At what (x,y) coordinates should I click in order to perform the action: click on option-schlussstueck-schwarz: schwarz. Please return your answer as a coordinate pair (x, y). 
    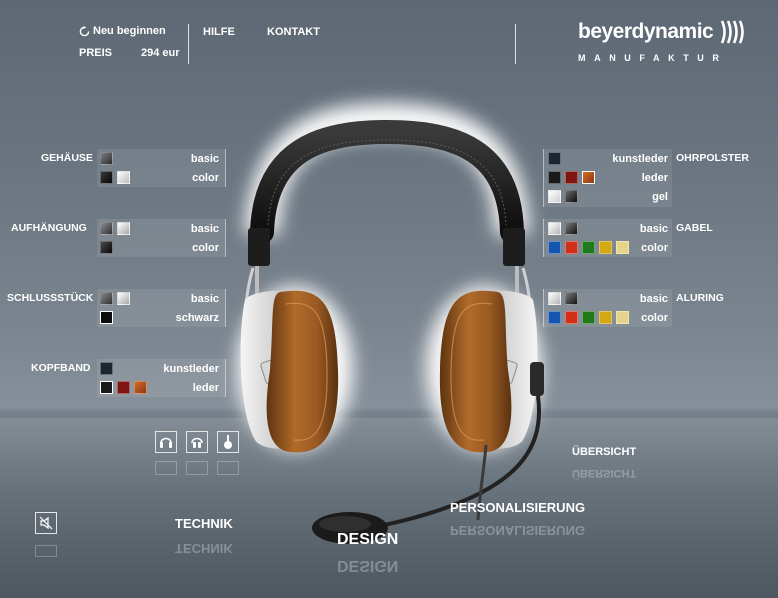
    Looking at the image, I should click on (197, 318).